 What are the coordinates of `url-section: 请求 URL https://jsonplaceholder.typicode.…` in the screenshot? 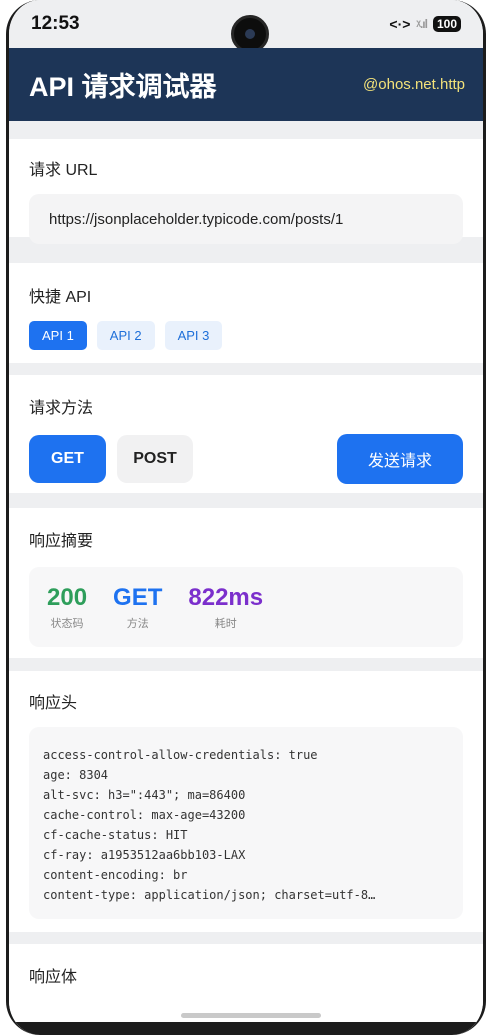 It's located at (246, 191).